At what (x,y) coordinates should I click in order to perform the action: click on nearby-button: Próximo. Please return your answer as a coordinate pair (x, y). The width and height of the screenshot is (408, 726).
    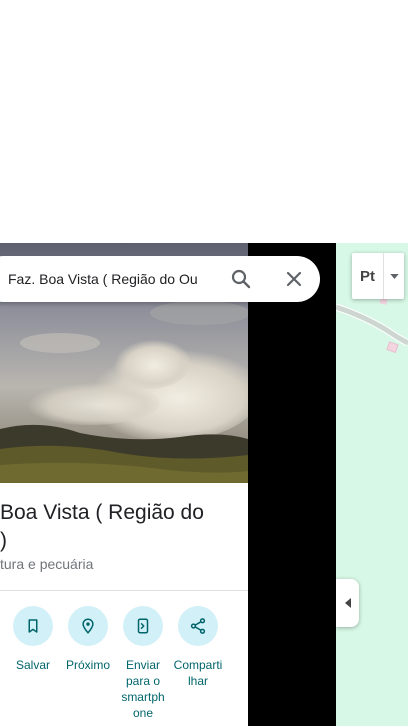
    Looking at the image, I should click on (88, 639).